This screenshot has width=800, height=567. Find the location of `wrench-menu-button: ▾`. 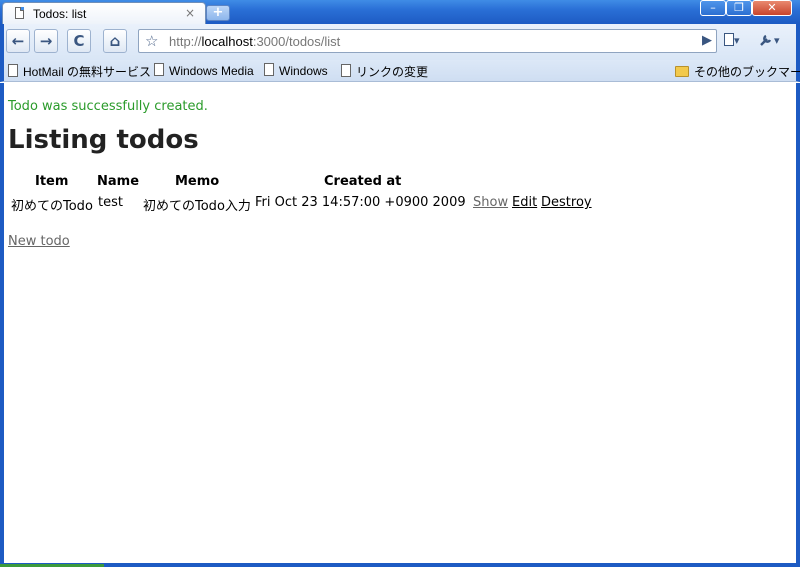

wrench-menu-button: ▾ is located at coordinates (770, 39).